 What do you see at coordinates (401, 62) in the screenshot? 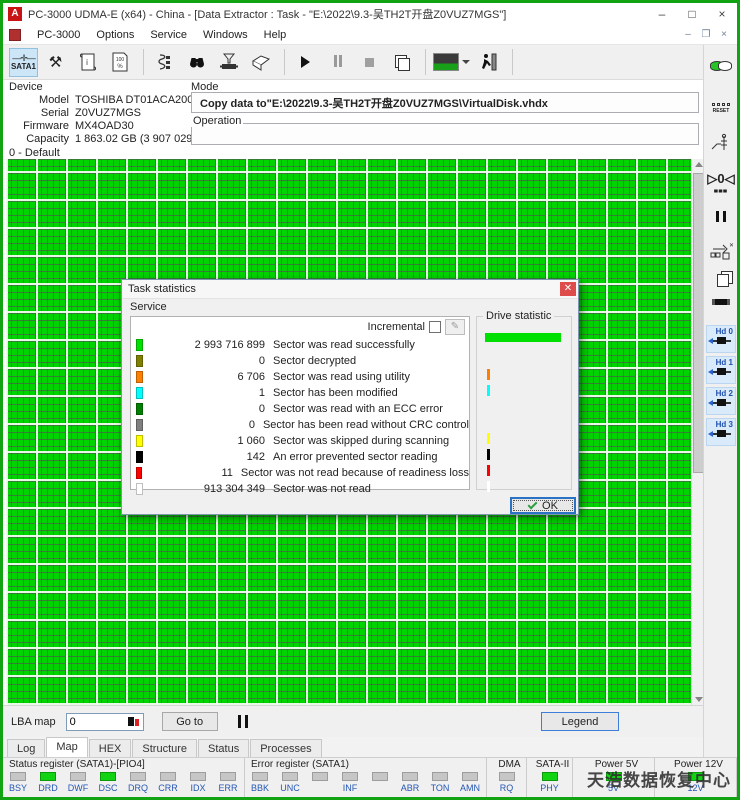
I see `copy-report-button` at bounding box center [401, 62].